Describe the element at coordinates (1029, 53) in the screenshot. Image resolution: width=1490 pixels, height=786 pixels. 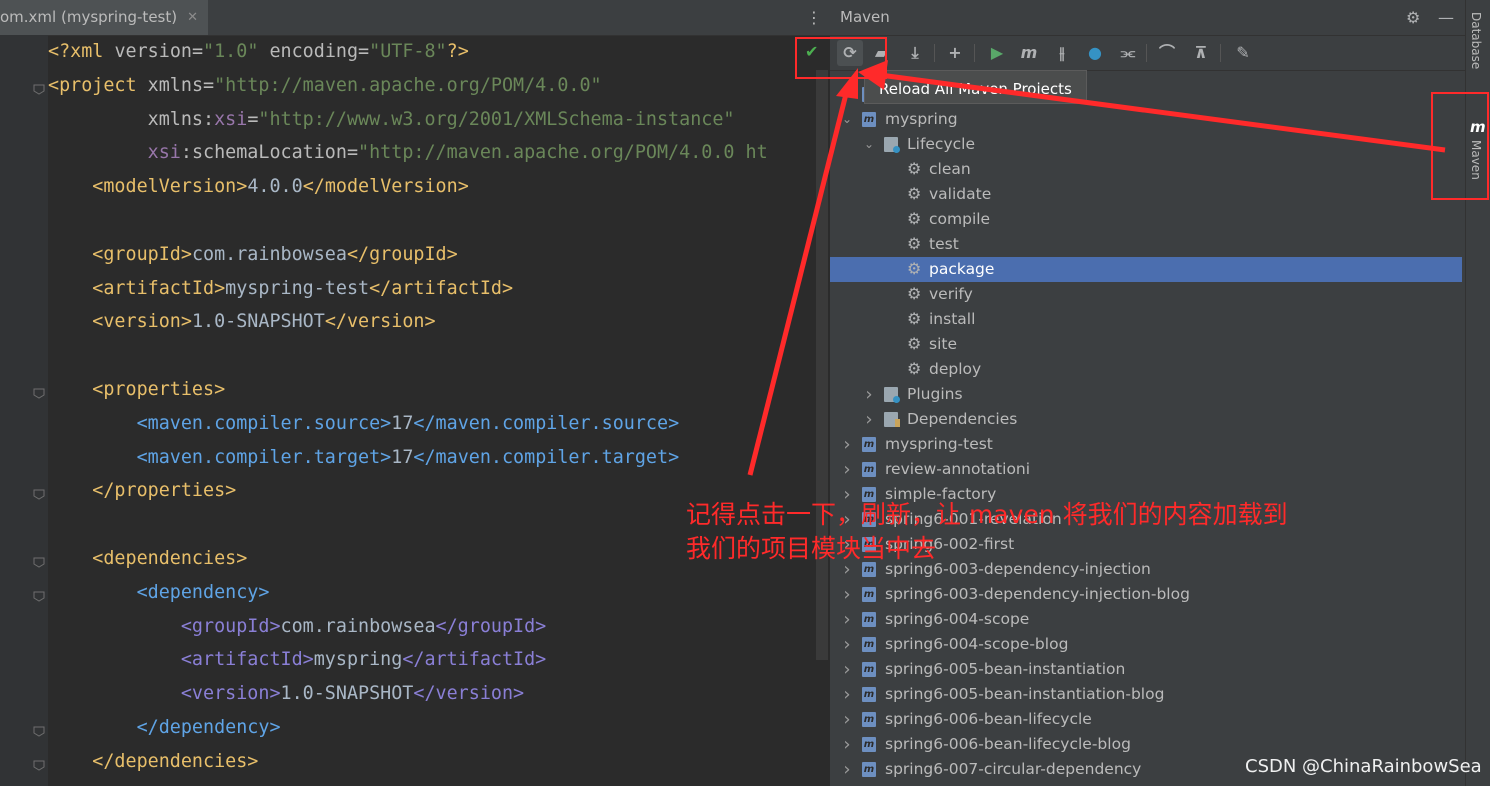
I see `maven-goal-icon: m` at that location.